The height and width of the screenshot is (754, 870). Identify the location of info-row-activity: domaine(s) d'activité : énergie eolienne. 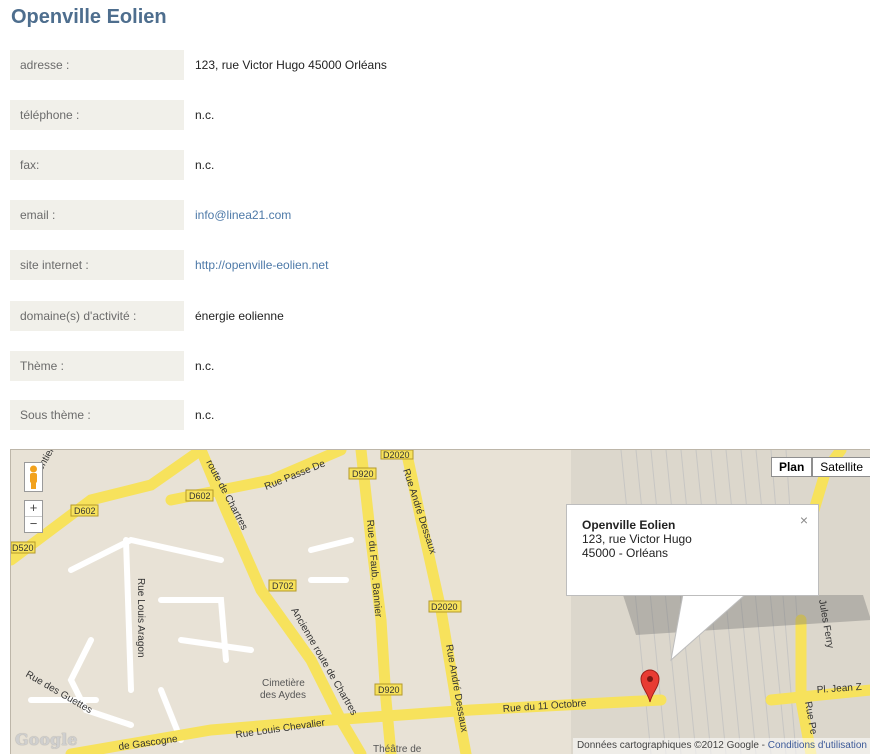
(440, 316).